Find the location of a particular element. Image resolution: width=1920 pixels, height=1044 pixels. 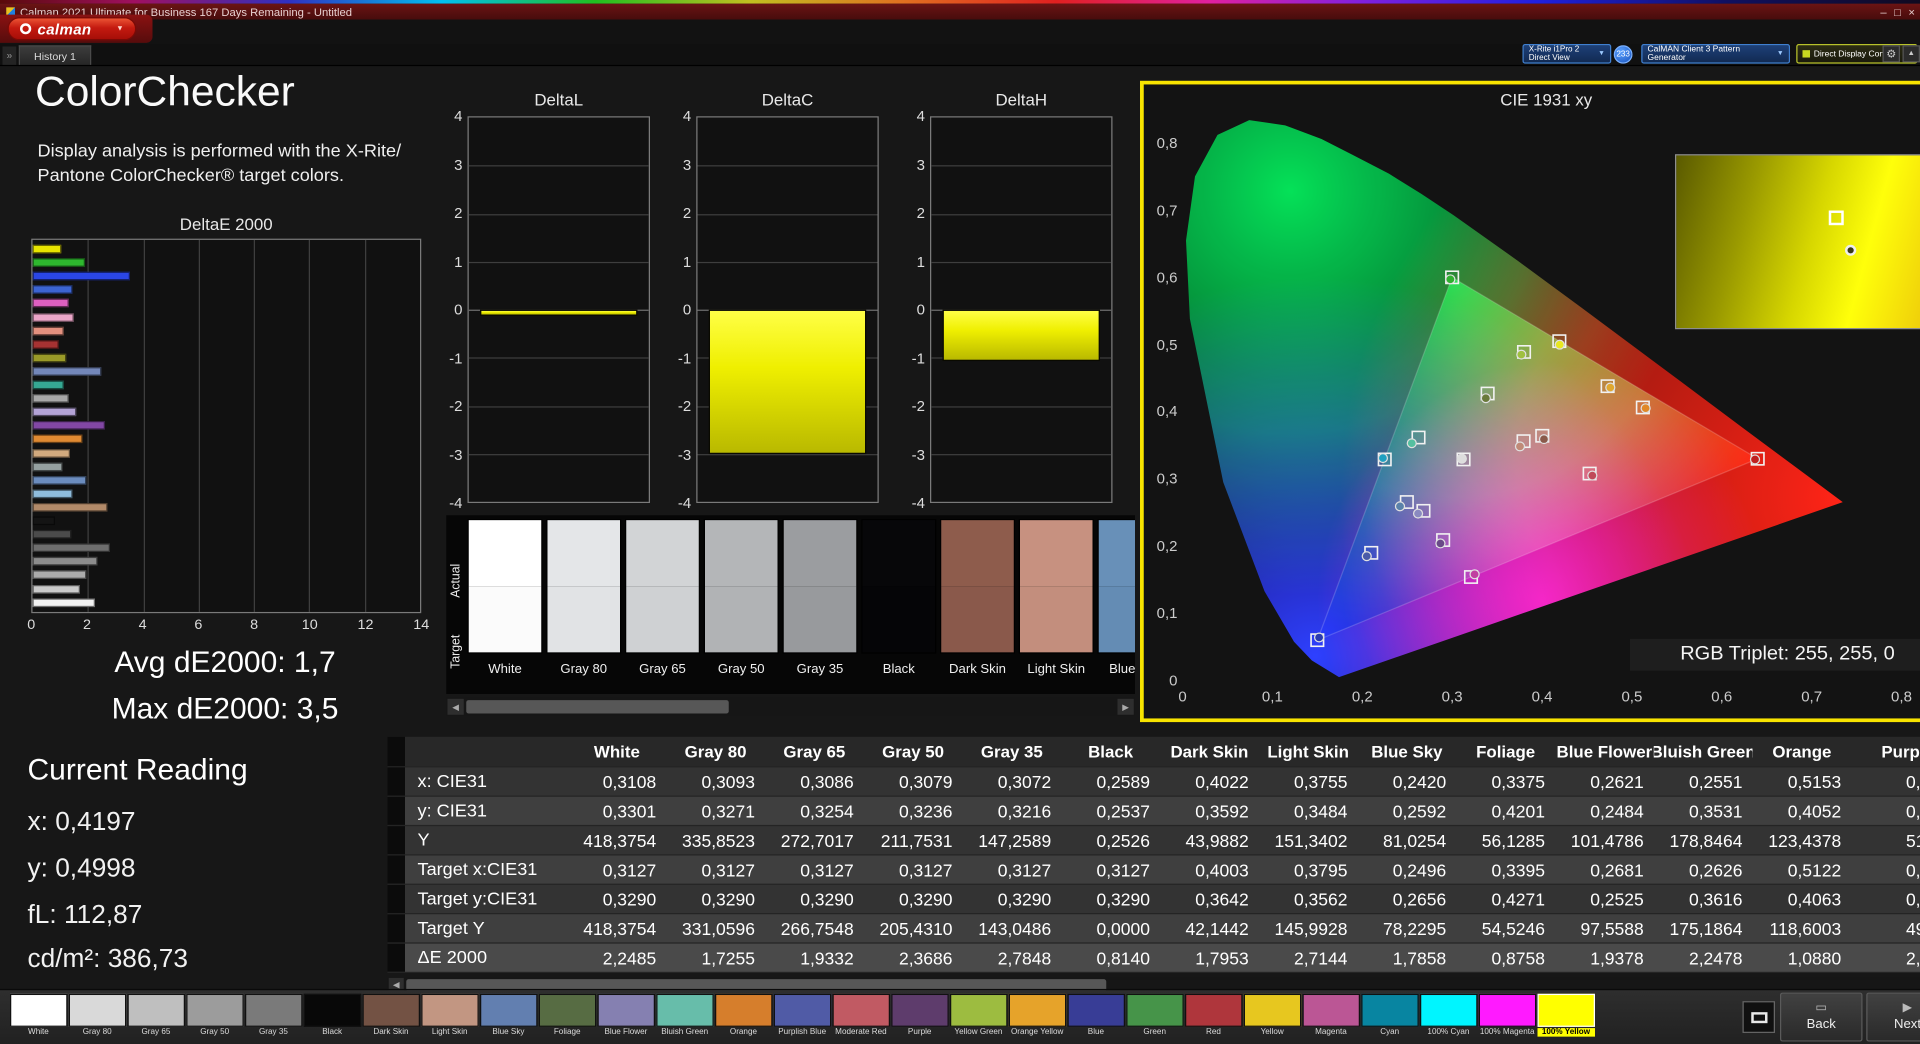

palette-item: Gray 80 is located at coordinates (97, 1015).